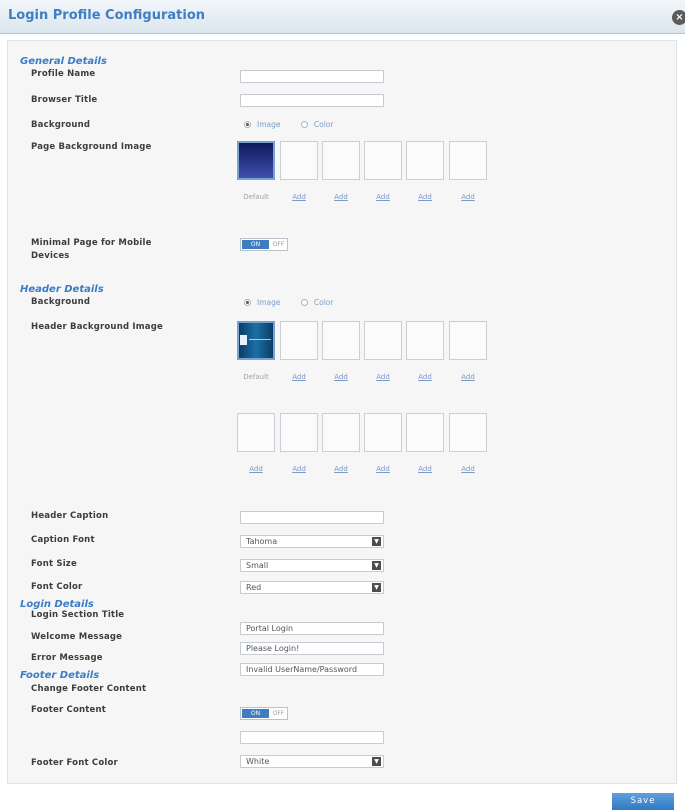  What do you see at coordinates (312, 517) in the screenshot?
I see `header-caption-input` at bounding box center [312, 517].